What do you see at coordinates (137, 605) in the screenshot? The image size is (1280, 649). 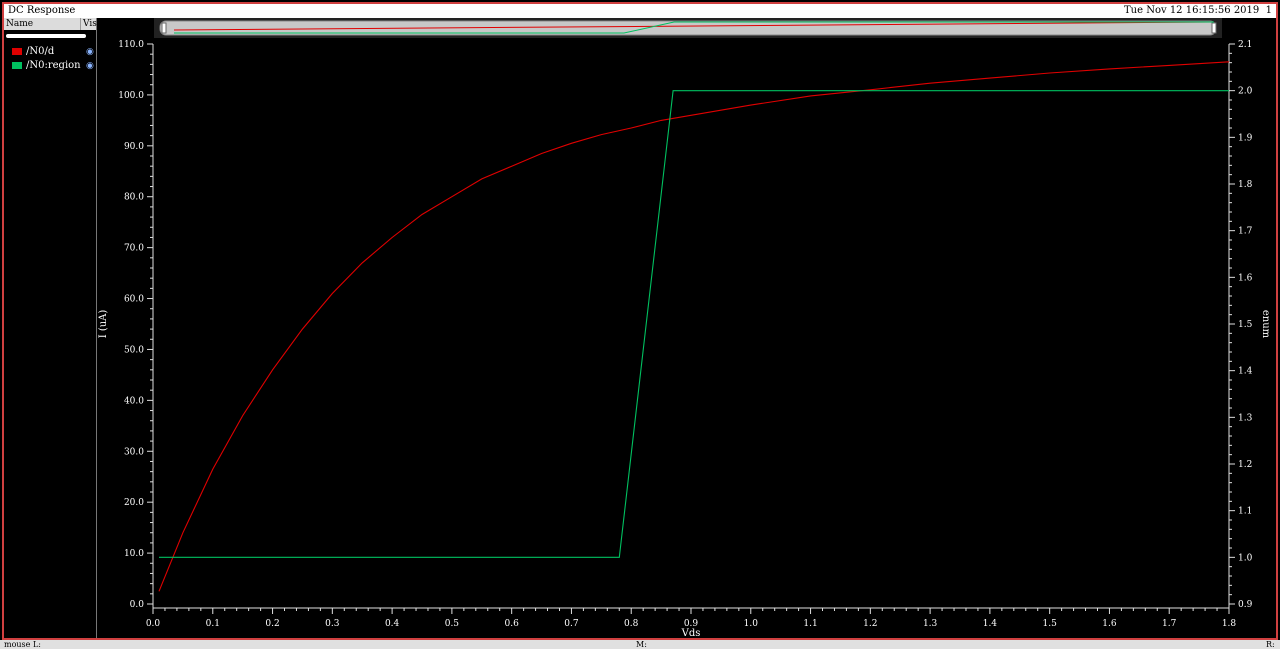 I see `y-tick-label: 0.0` at bounding box center [137, 605].